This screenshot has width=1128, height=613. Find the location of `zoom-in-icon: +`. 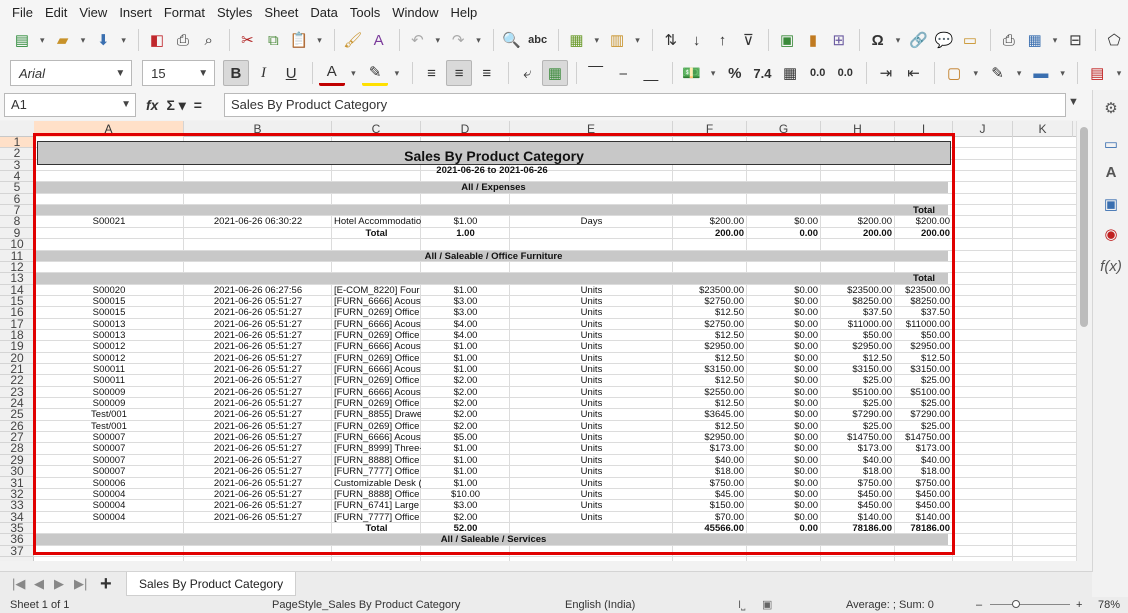

zoom-in-icon: + is located at coordinates (1079, 605).